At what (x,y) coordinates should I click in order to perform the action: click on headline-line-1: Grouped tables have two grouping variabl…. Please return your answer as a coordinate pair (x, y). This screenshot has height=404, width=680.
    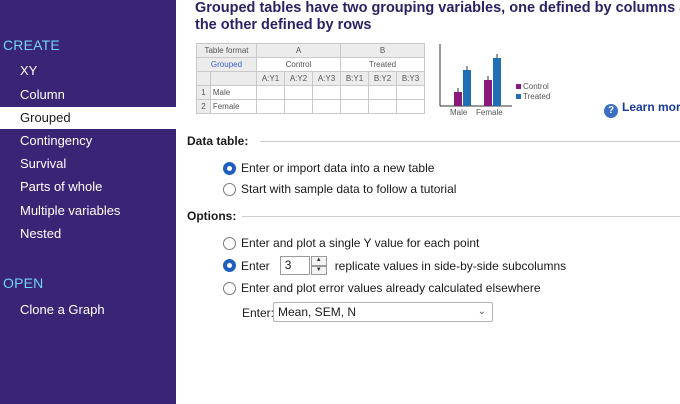
    Looking at the image, I should click on (437, 8).